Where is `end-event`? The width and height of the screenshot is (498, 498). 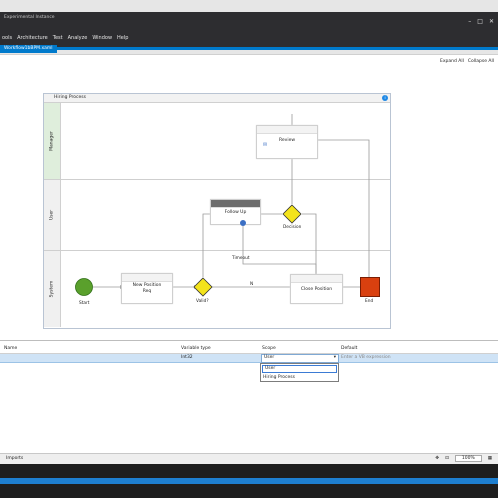
end-event is located at coordinates (370, 287).